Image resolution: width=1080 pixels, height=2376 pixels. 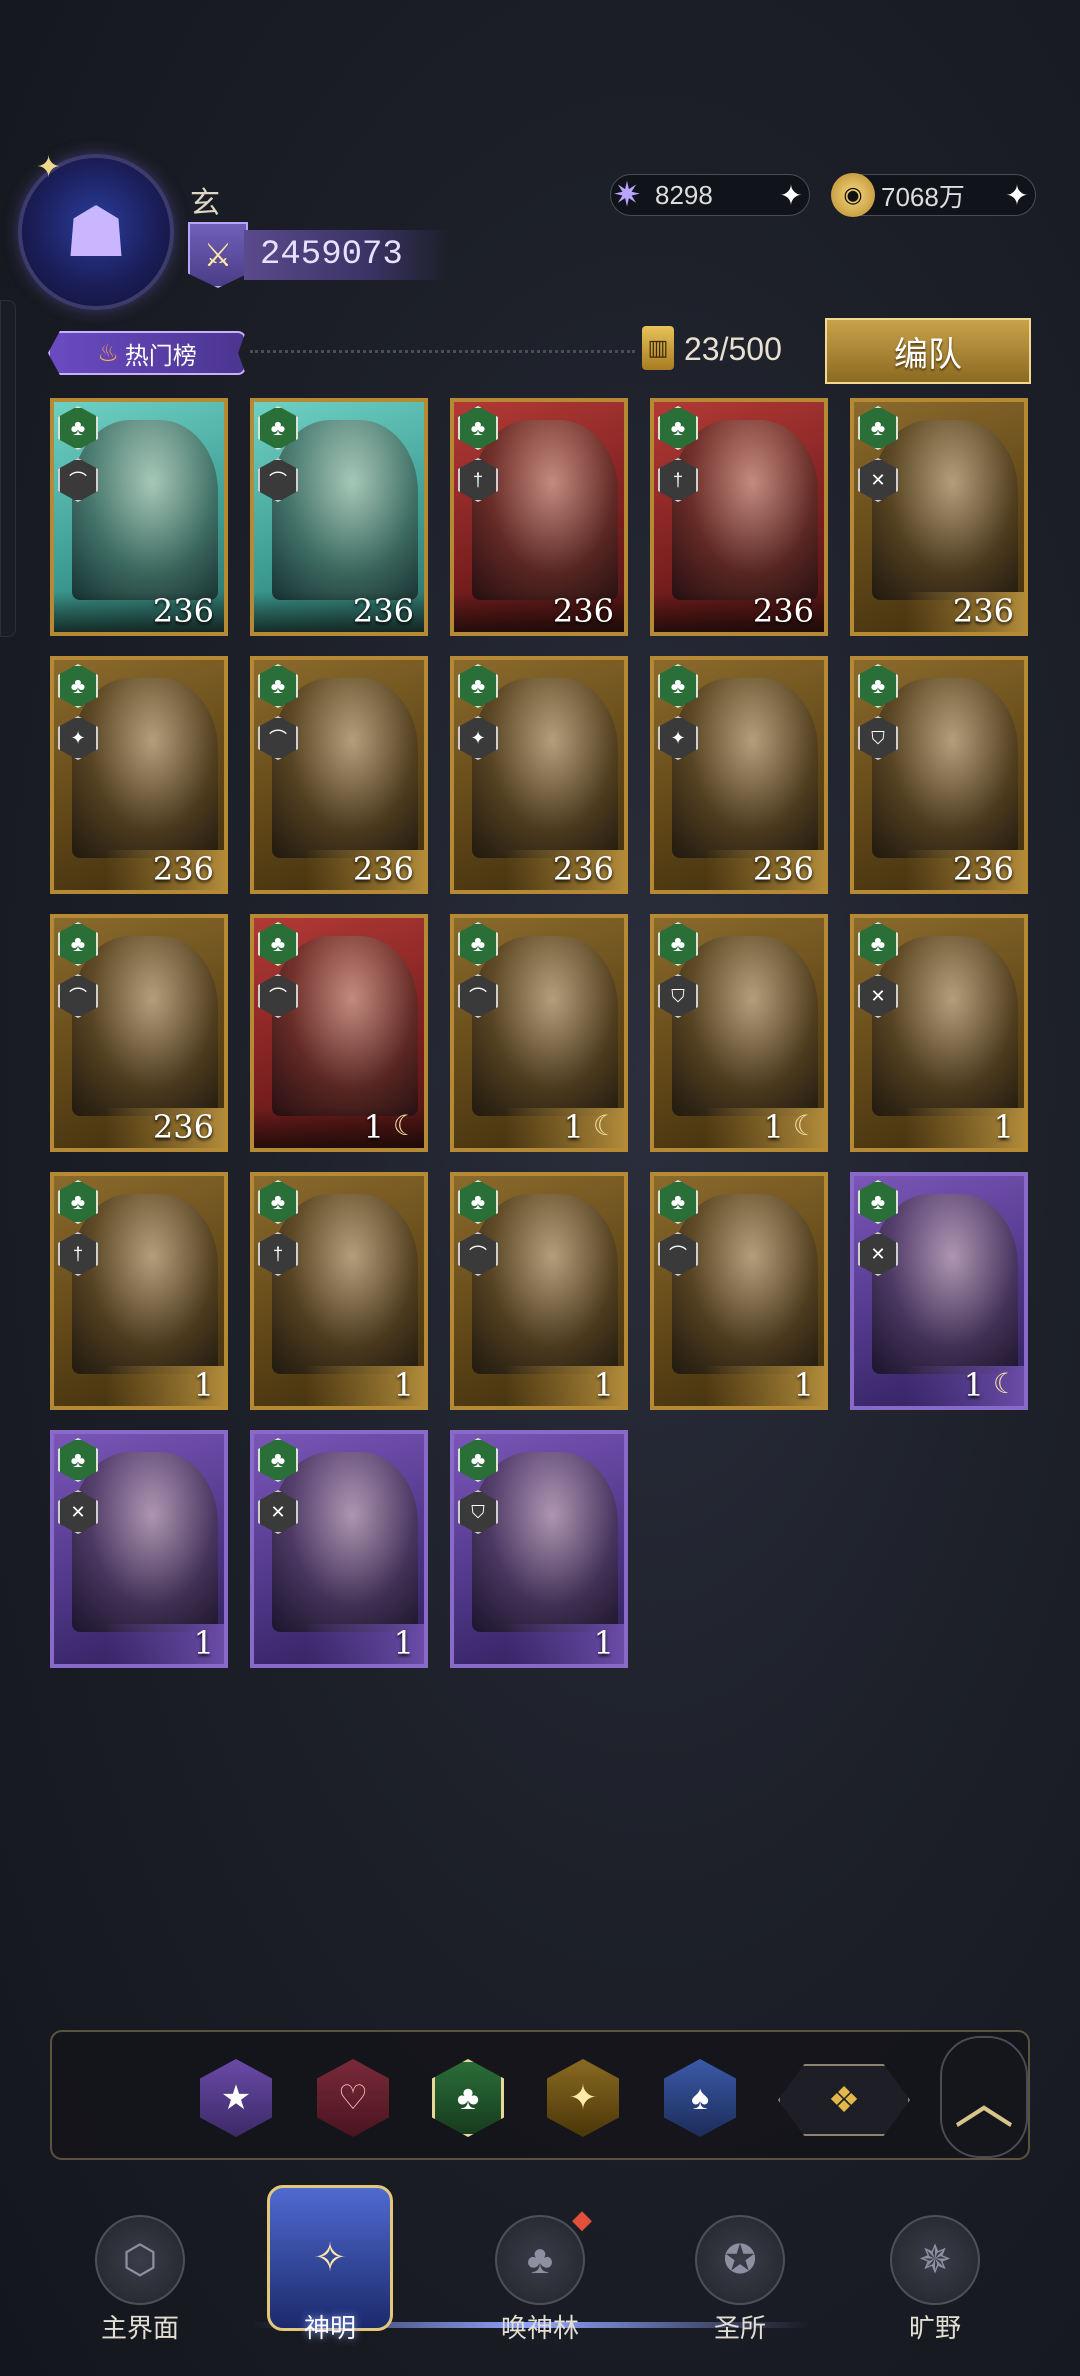 I want to click on nav-summon-forest: ♣ 唤神林, so click(x=540, y=2285).